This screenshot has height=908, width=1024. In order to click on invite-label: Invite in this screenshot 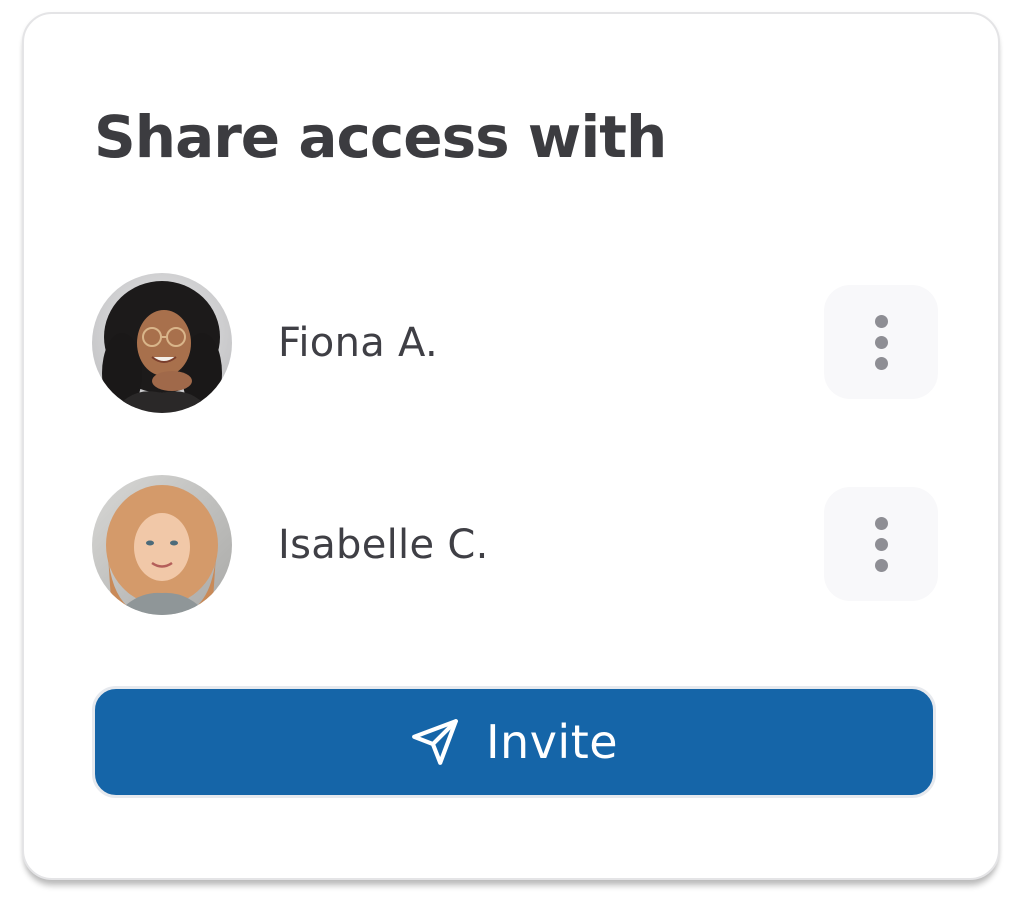, I will do `click(552, 742)`.